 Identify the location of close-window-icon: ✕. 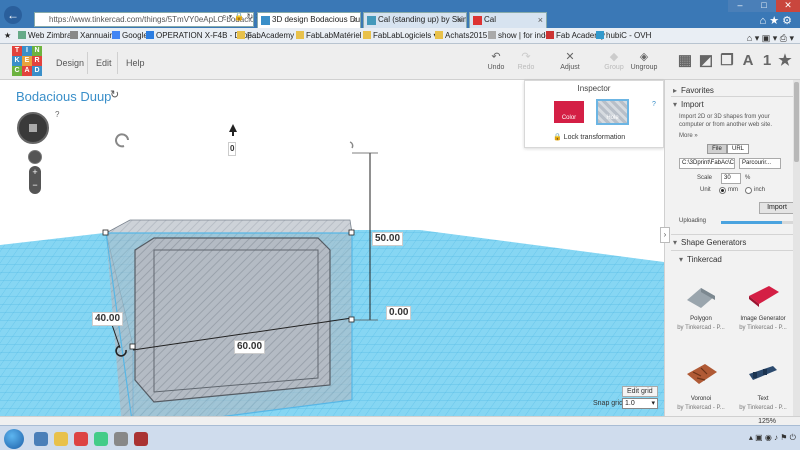
(788, 6).